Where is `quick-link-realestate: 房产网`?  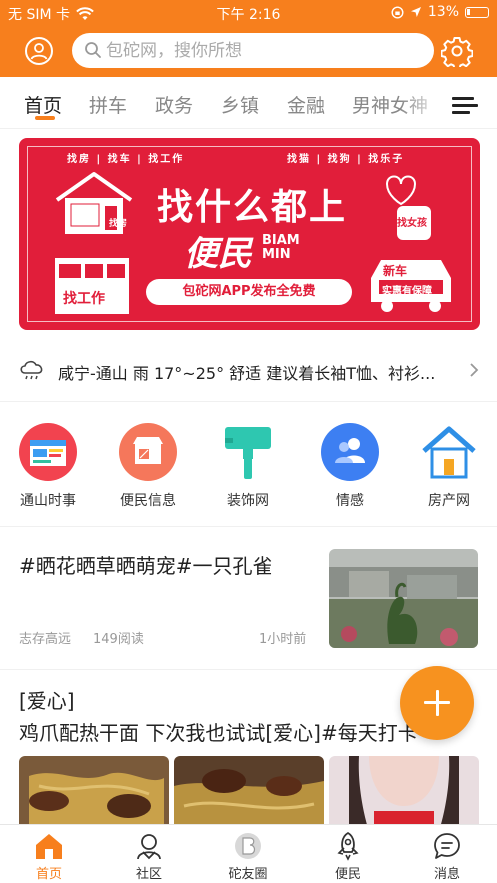
quick-link-realestate: 房产网 is located at coordinates (449, 466).